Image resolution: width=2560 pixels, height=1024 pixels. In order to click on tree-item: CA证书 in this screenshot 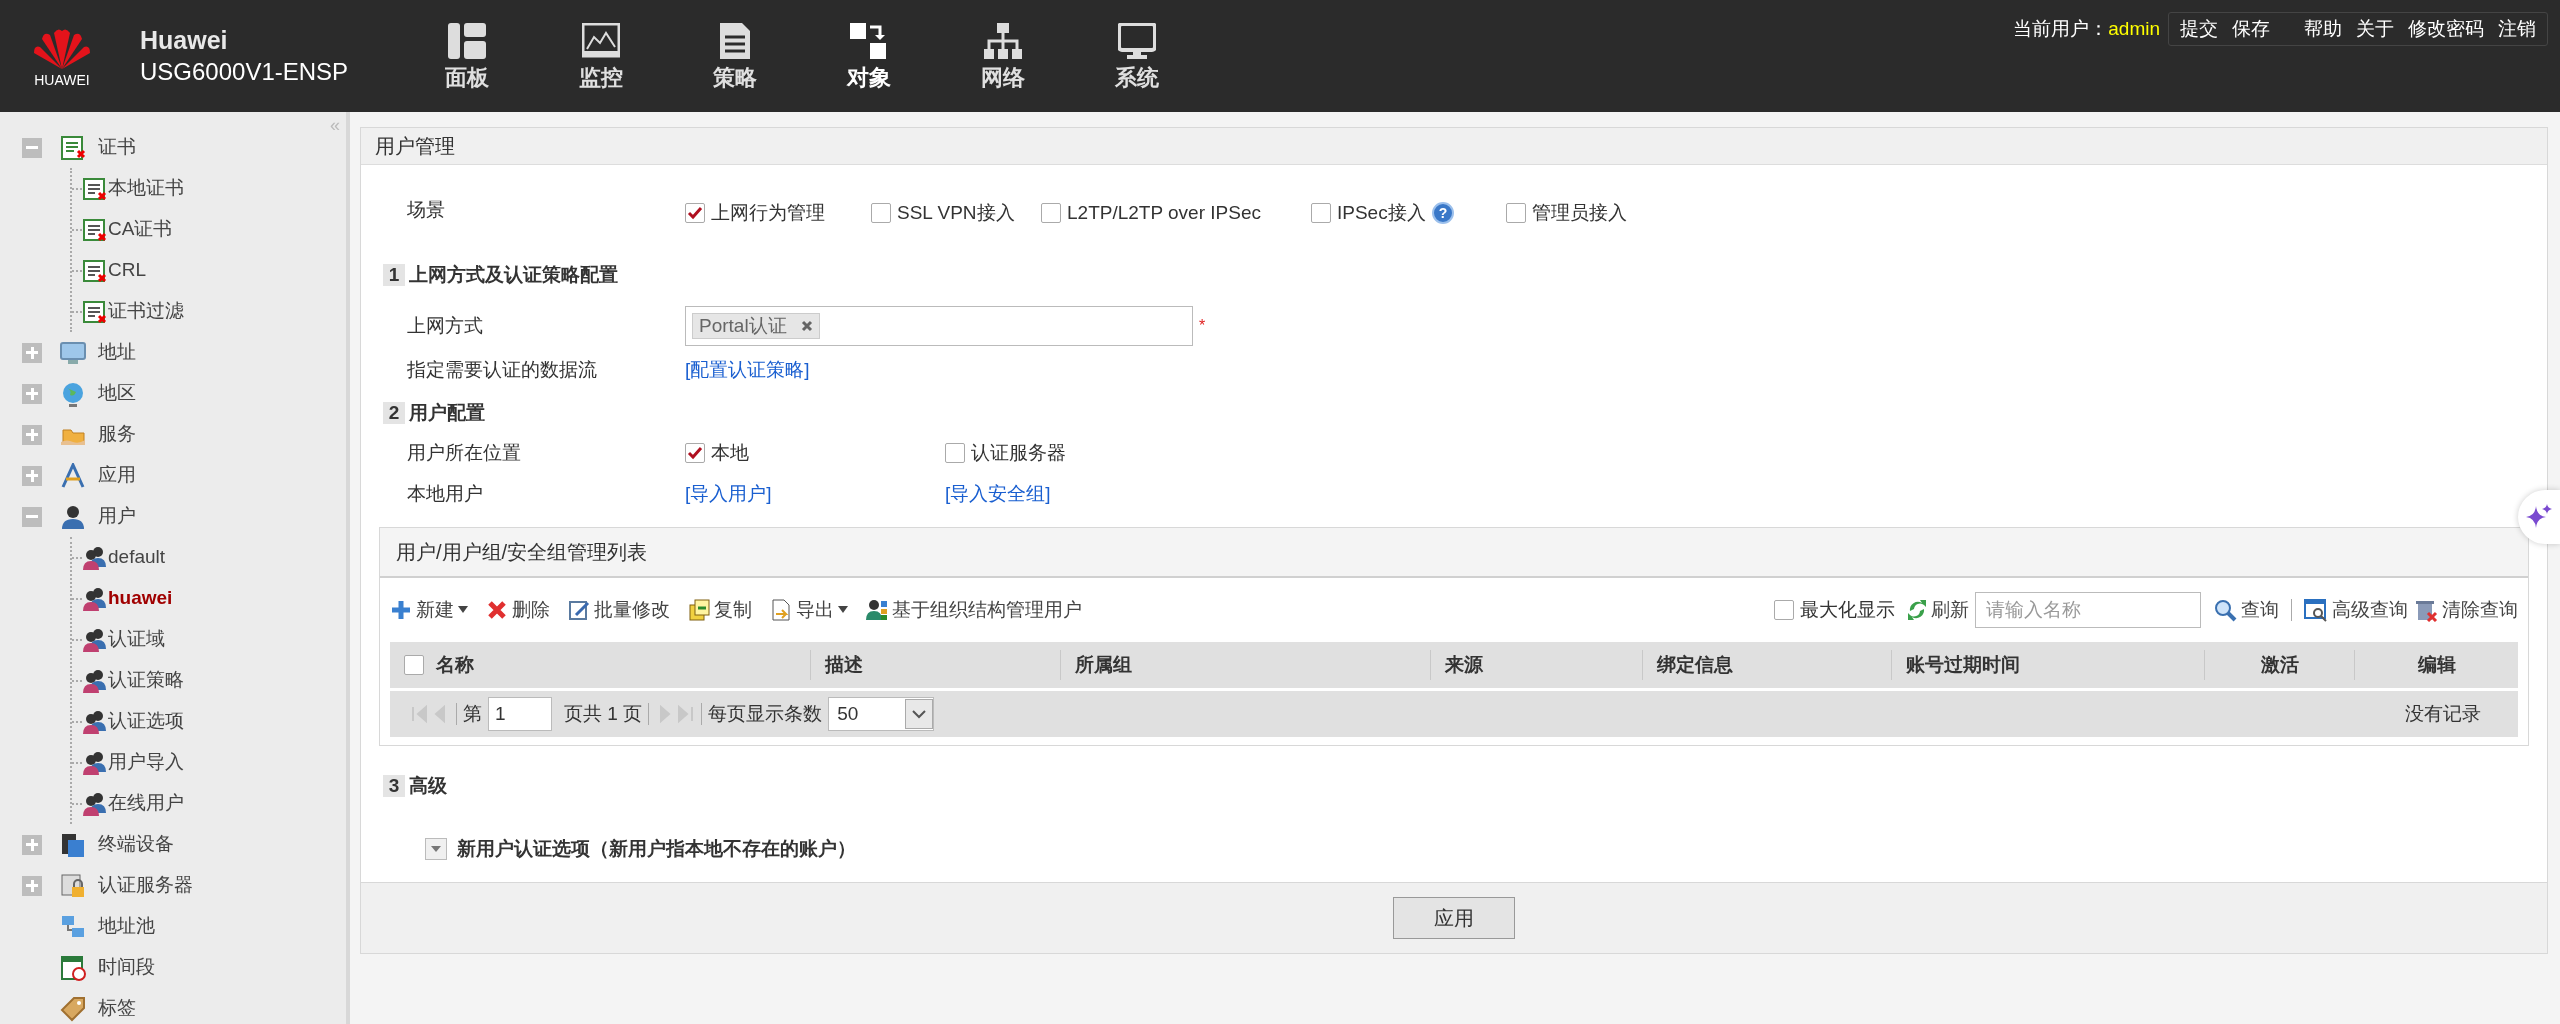, I will do `click(140, 229)`.